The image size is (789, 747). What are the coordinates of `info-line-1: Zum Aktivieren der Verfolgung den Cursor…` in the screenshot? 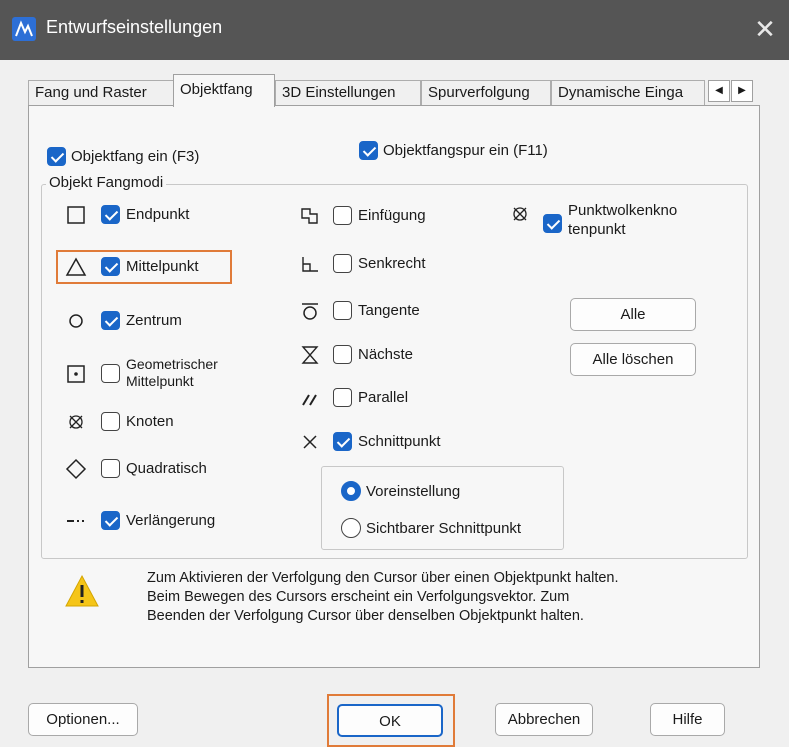 It's located at (383, 578).